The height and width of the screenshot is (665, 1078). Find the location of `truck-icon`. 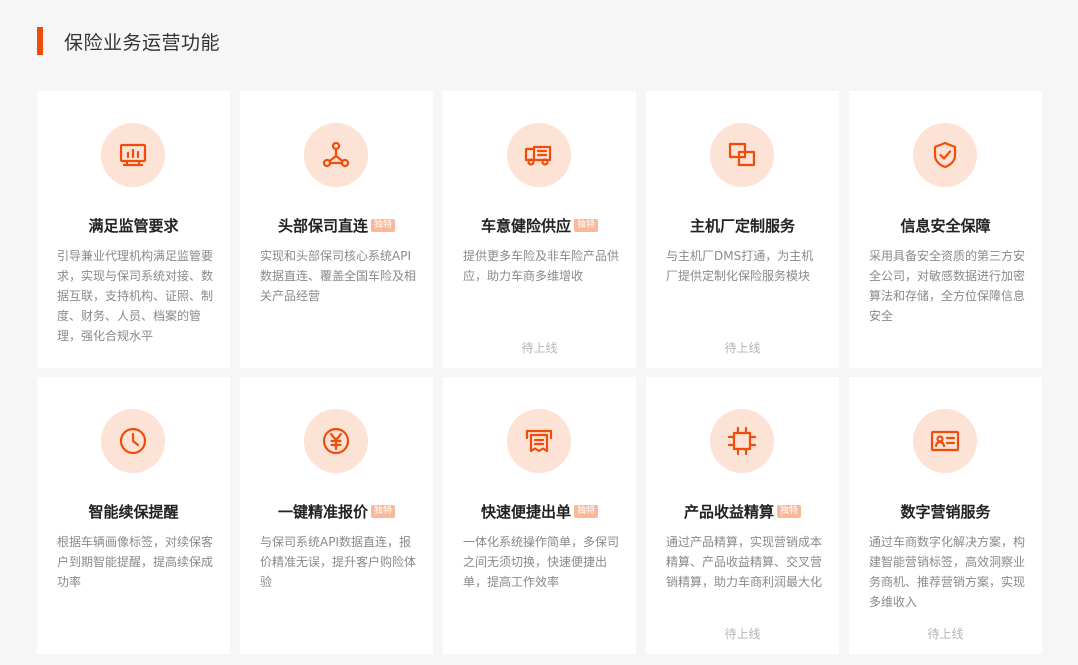

truck-icon is located at coordinates (539, 155).